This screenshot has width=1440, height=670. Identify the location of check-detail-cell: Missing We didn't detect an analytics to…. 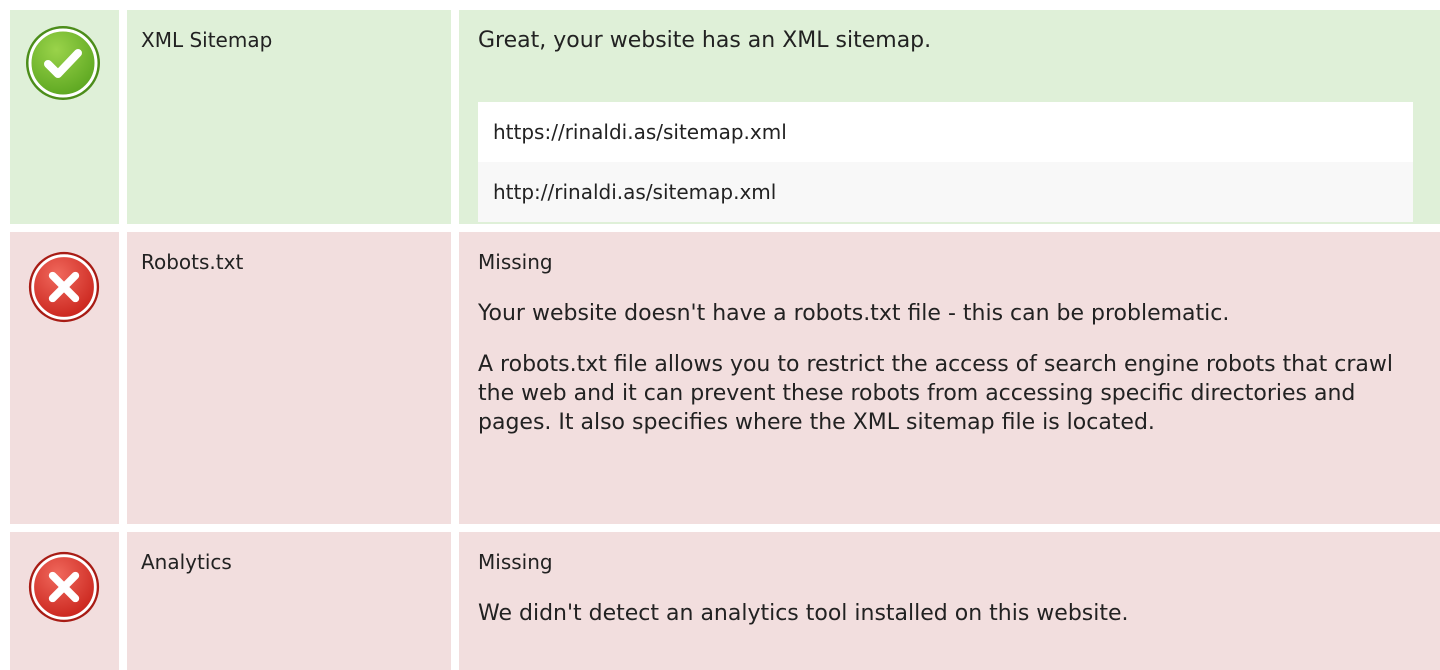
(949, 601).